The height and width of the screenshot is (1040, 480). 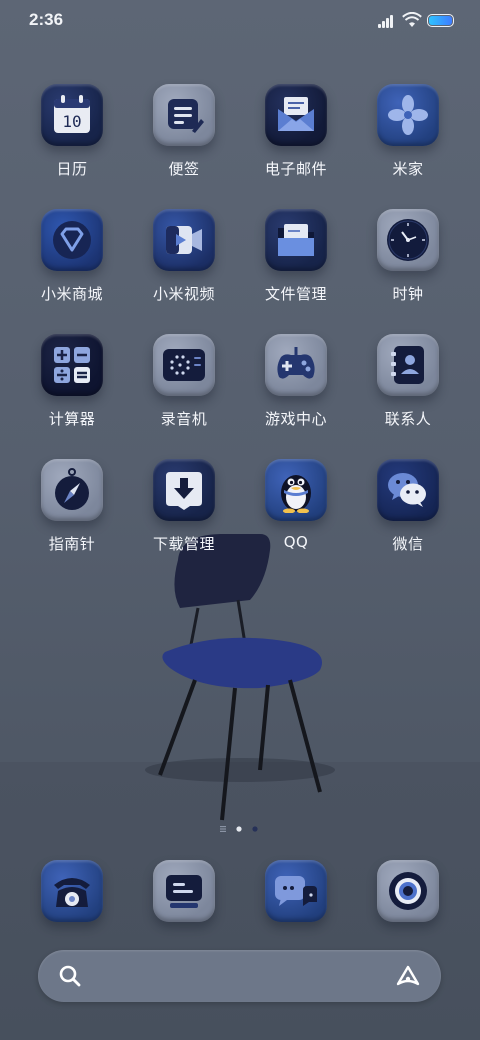 What do you see at coordinates (72, 544) in the screenshot?
I see `app-label: 指南针` at bounding box center [72, 544].